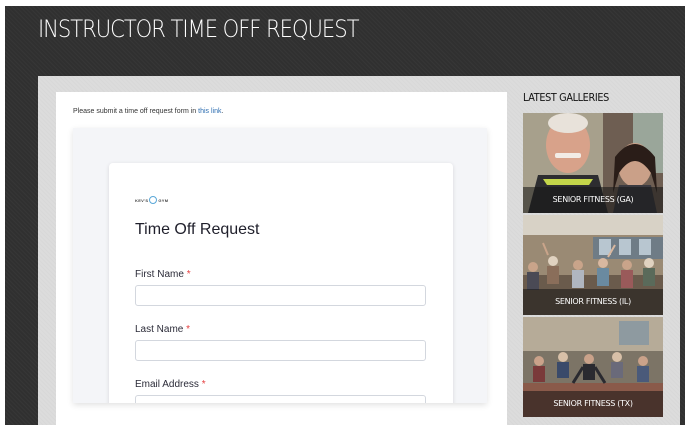 Image resolution: width=690 pixels, height=425 pixels. I want to click on gallery-card-tx: SENIOR FITNESS (TX), so click(593, 367).